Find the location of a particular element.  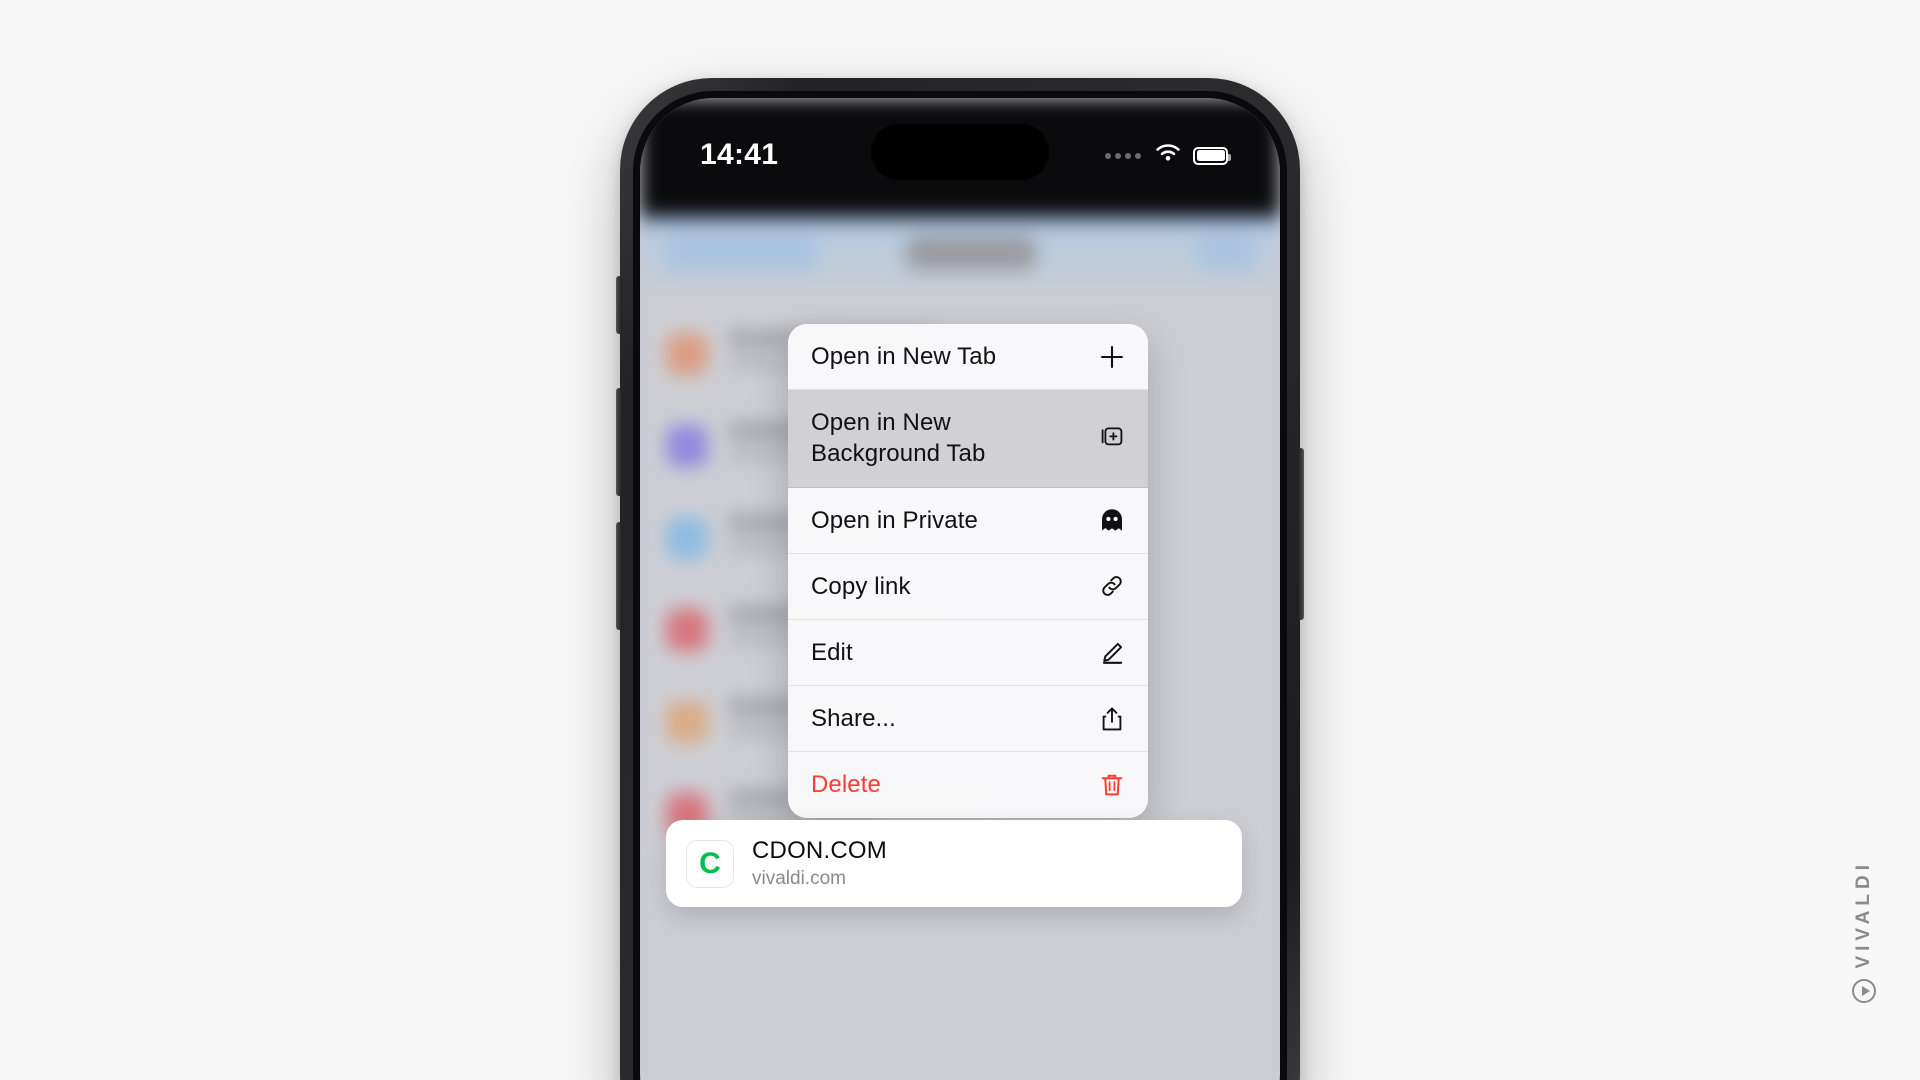

background-toolbar is located at coordinates (960, 253).